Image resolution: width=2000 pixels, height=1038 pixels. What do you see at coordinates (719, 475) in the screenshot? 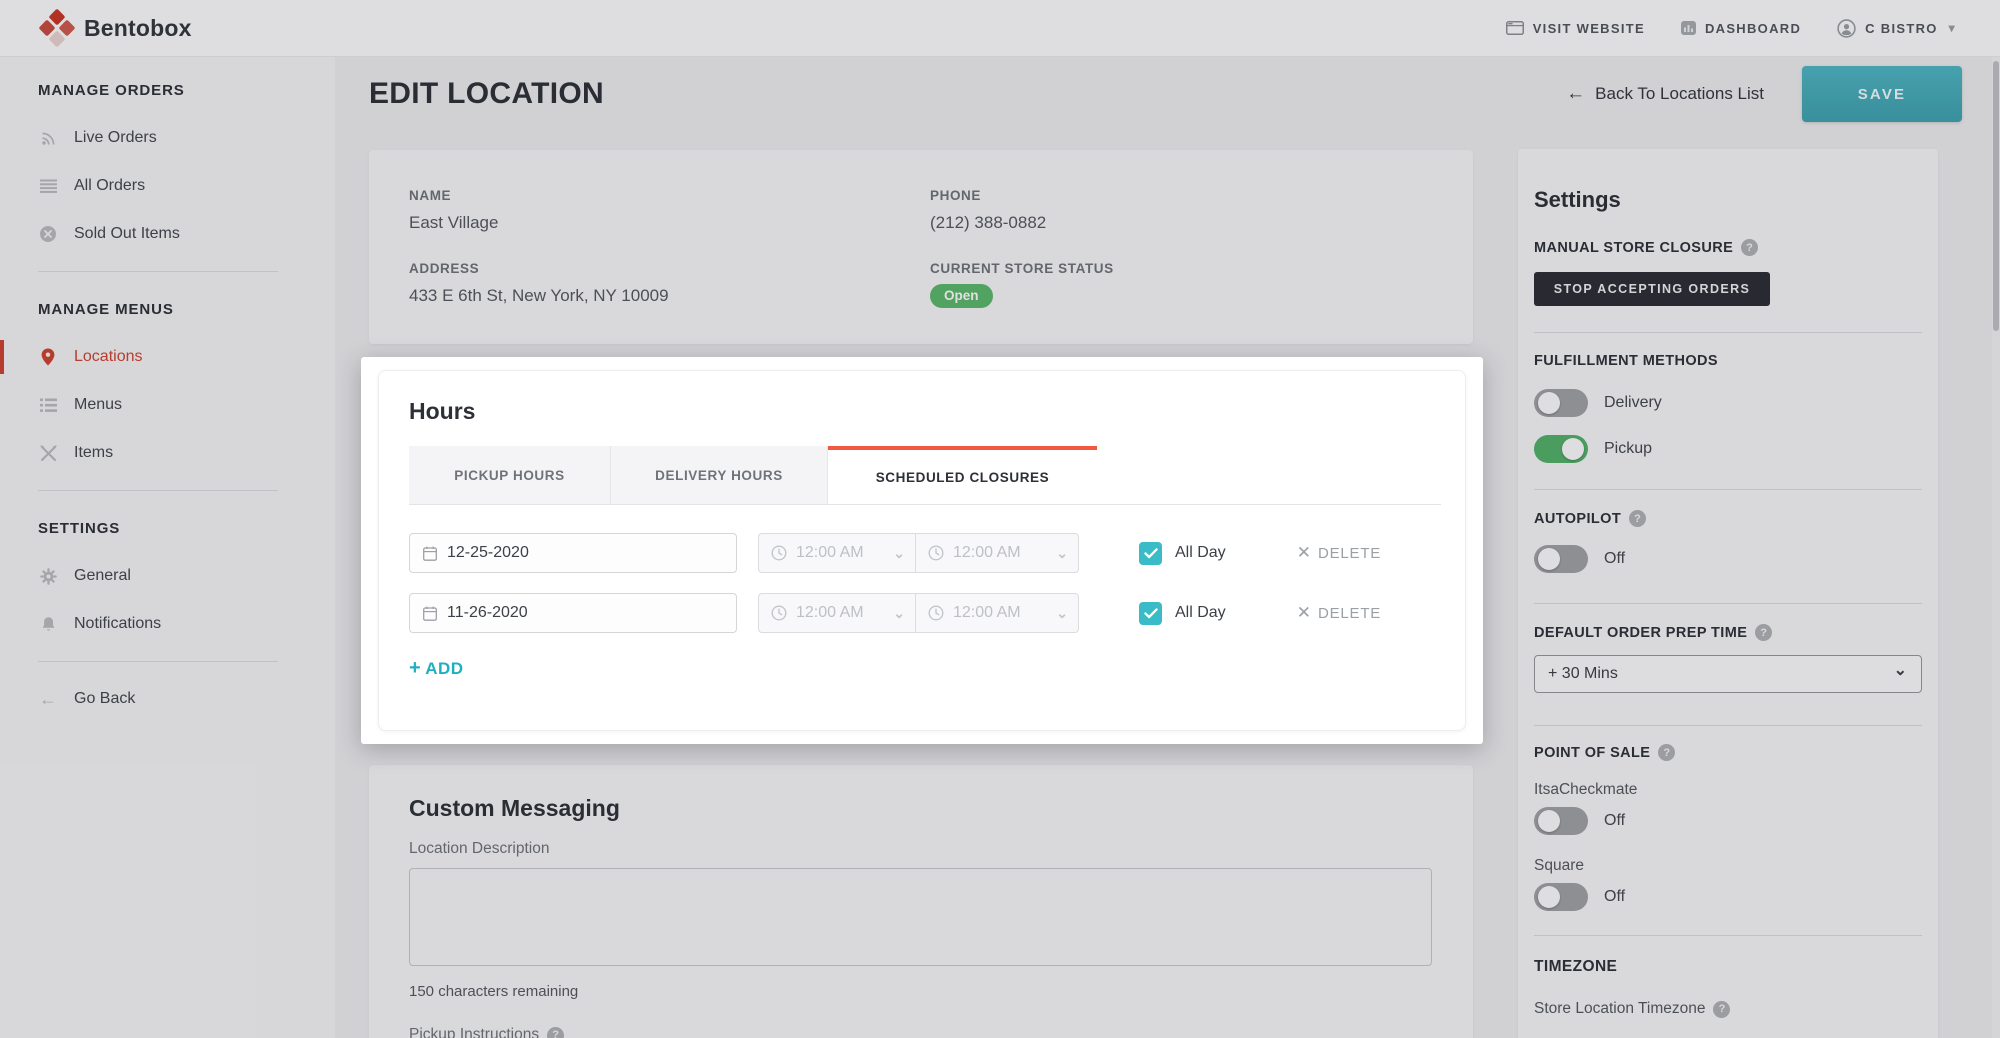
I see `tab-delivery-hours: DELIVERY HOURS` at bounding box center [719, 475].